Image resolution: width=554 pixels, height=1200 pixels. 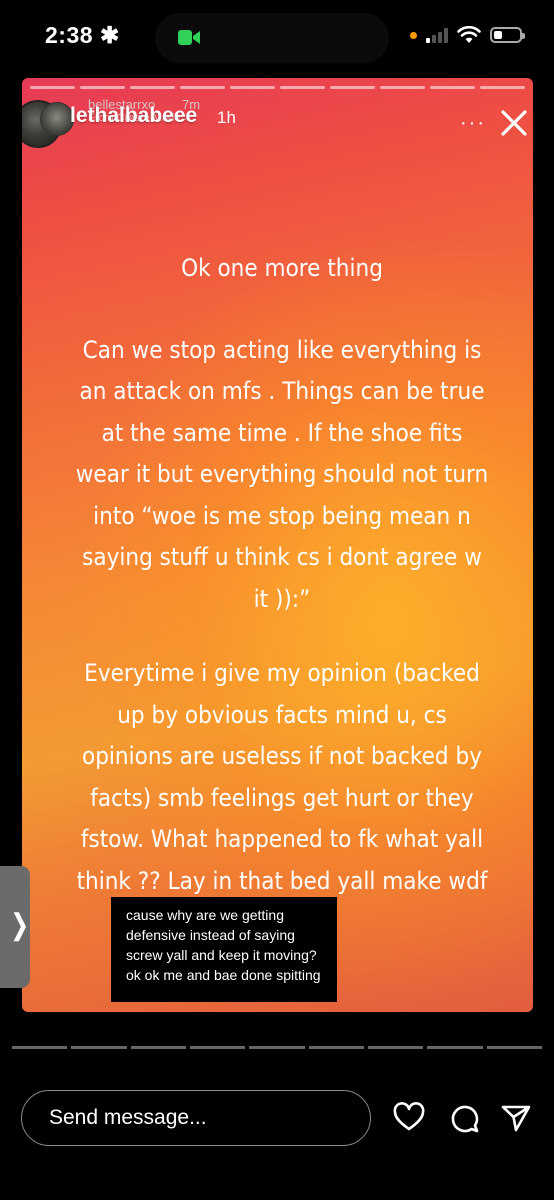 I want to click on focus-mode-icon: ✱, so click(x=109, y=35).